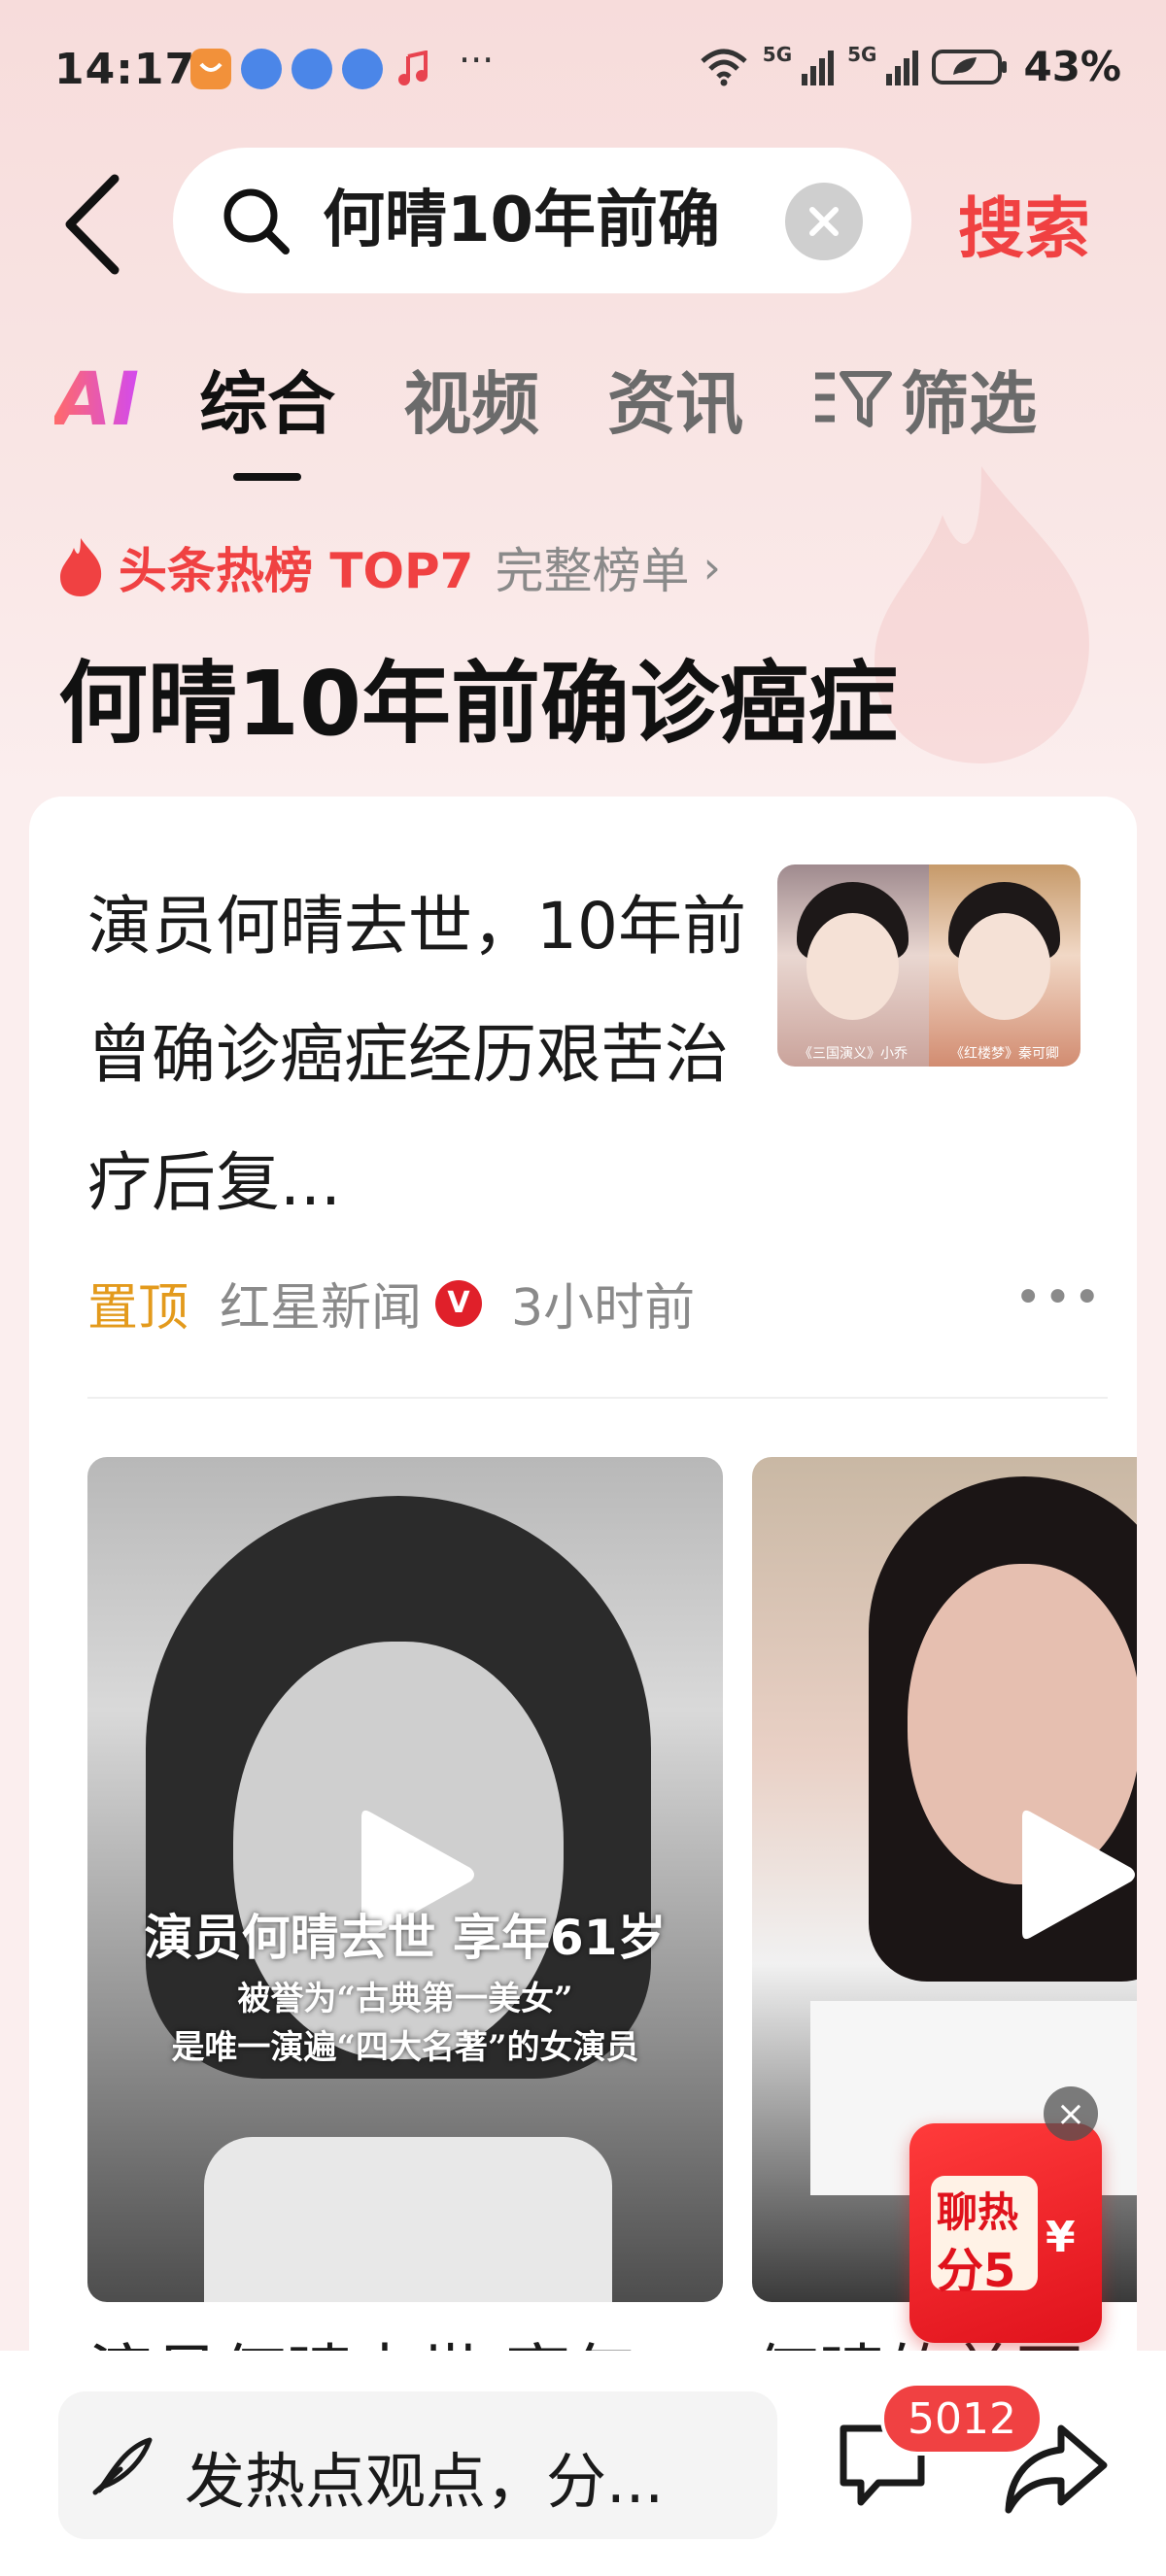 The image size is (1166, 2576). I want to click on filter-label: 筛选, so click(969, 403).